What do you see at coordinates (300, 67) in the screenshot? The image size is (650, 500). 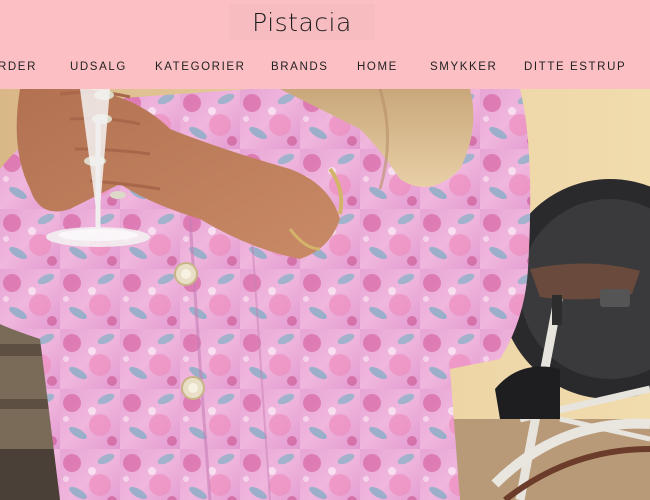 I see `nav-item-brands: BRANDS` at bounding box center [300, 67].